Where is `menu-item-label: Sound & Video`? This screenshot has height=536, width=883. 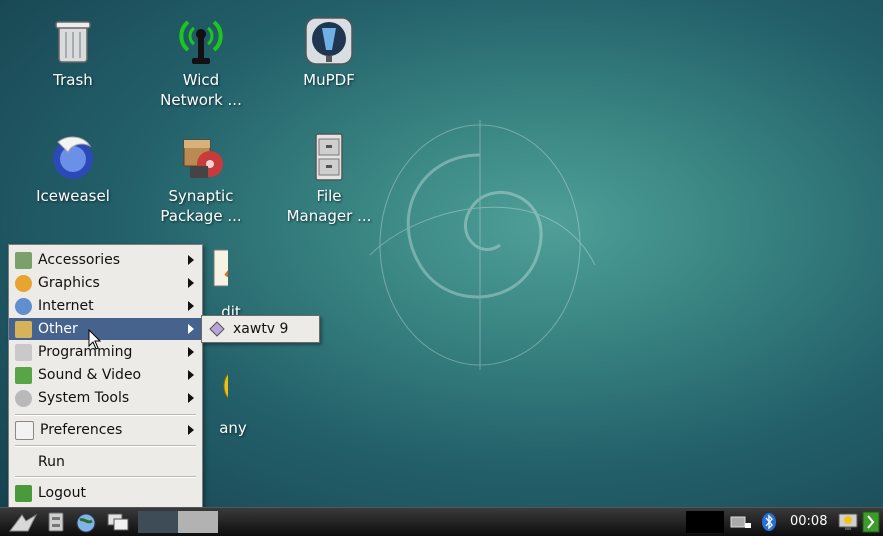 menu-item-label: Sound & Video is located at coordinates (90, 375).